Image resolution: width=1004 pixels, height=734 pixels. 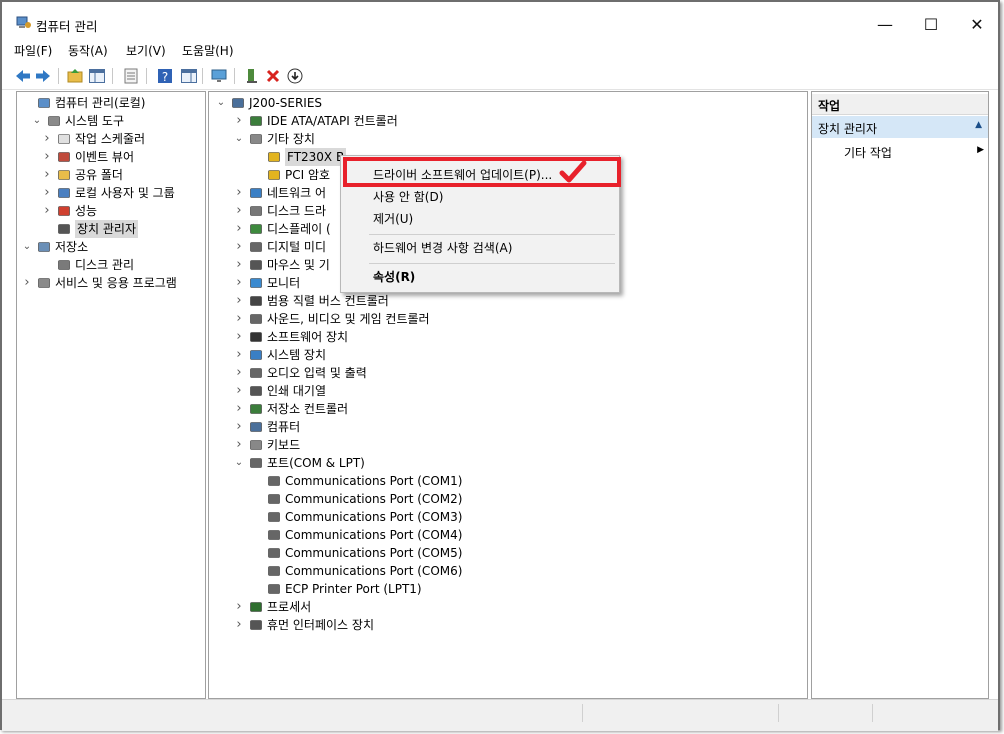 What do you see at coordinates (23, 76) in the screenshot?
I see `back-arrow-icon` at bounding box center [23, 76].